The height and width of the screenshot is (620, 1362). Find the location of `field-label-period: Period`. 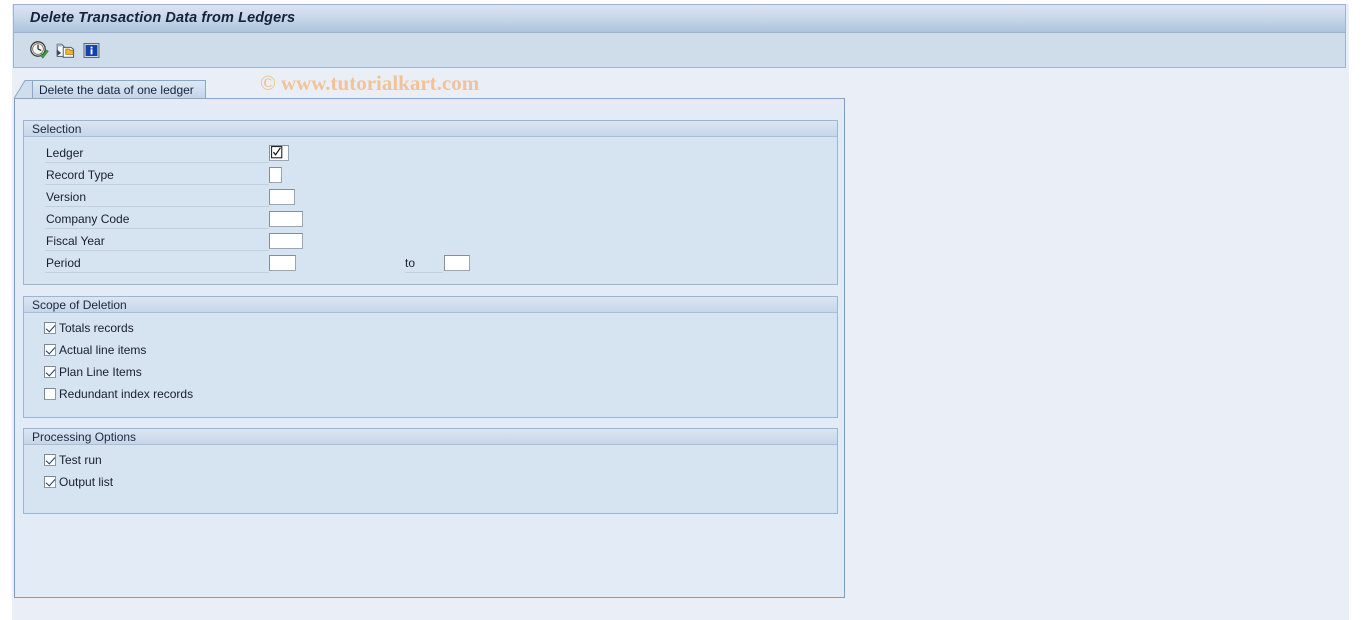

field-label-period: Period is located at coordinates (63, 263).